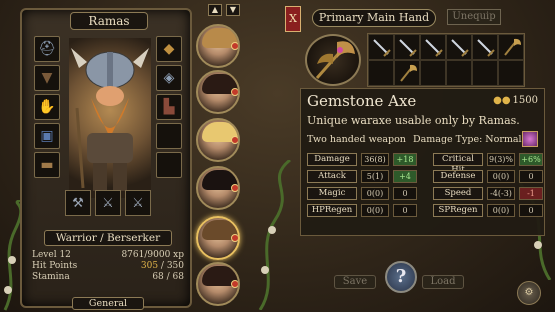  I want to click on amulet-slot: ◆, so click(169, 49).